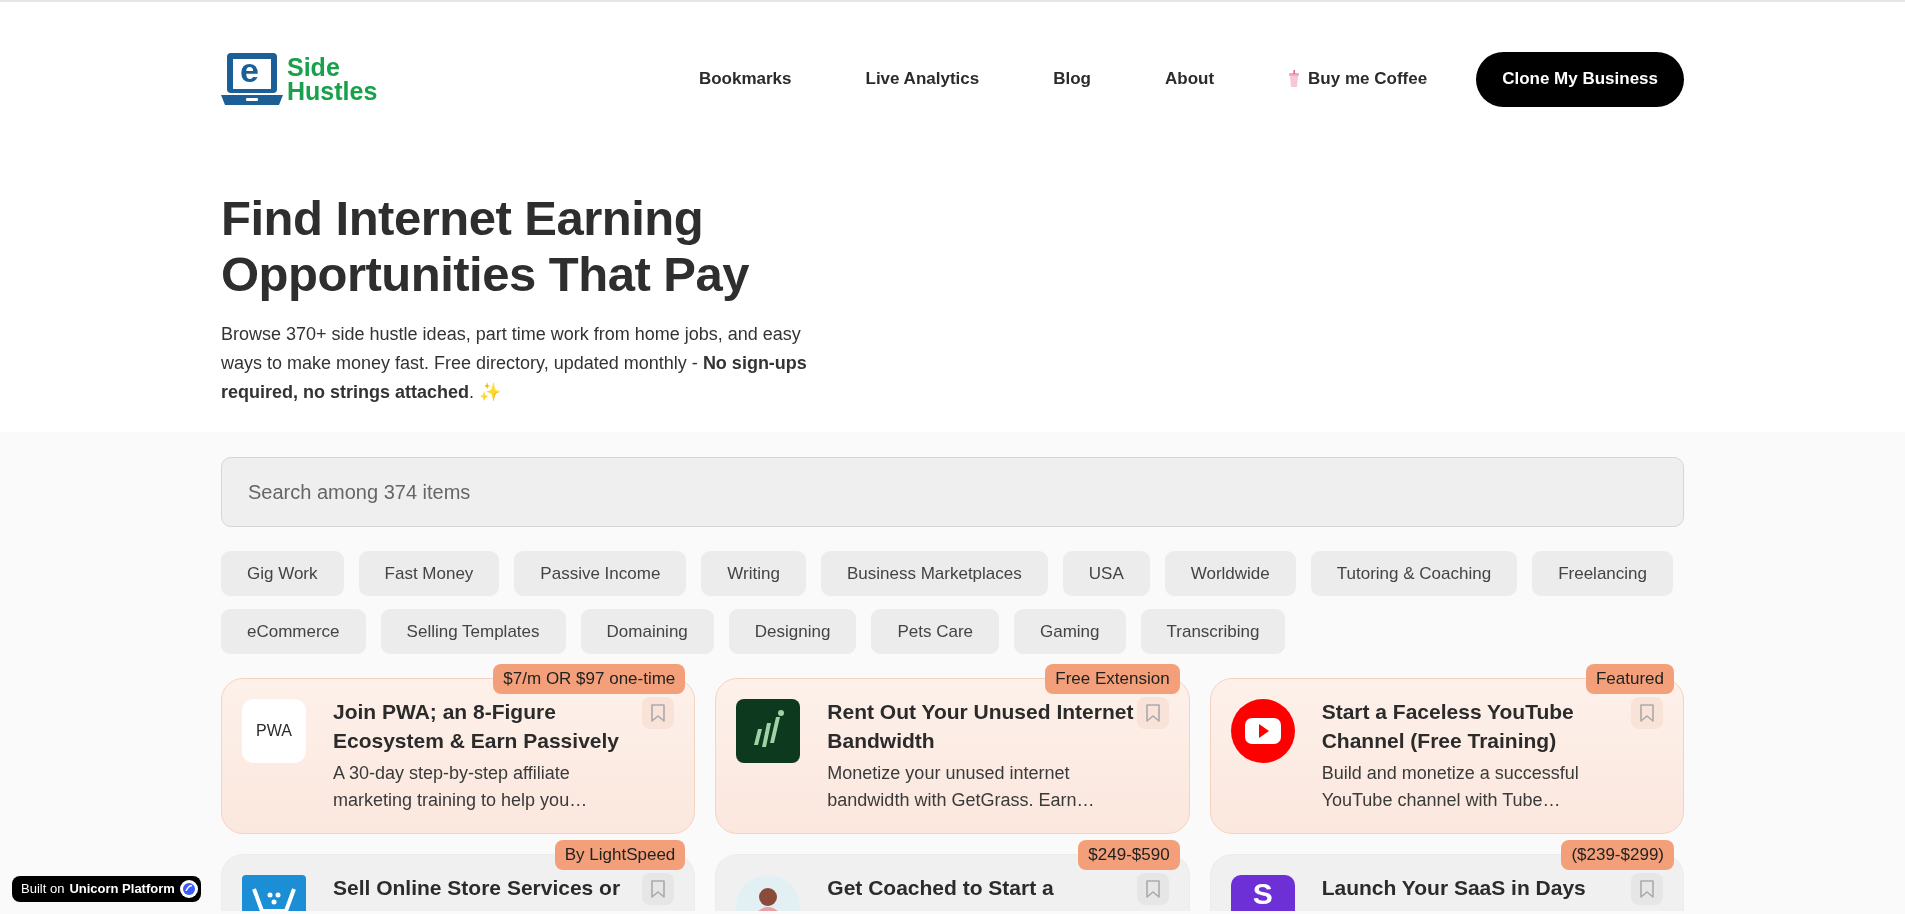 This screenshot has width=1905, height=914. Describe the element at coordinates (1414, 573) in the screenshot. I see `category-tag: Tutoring & Coaching` at that location.